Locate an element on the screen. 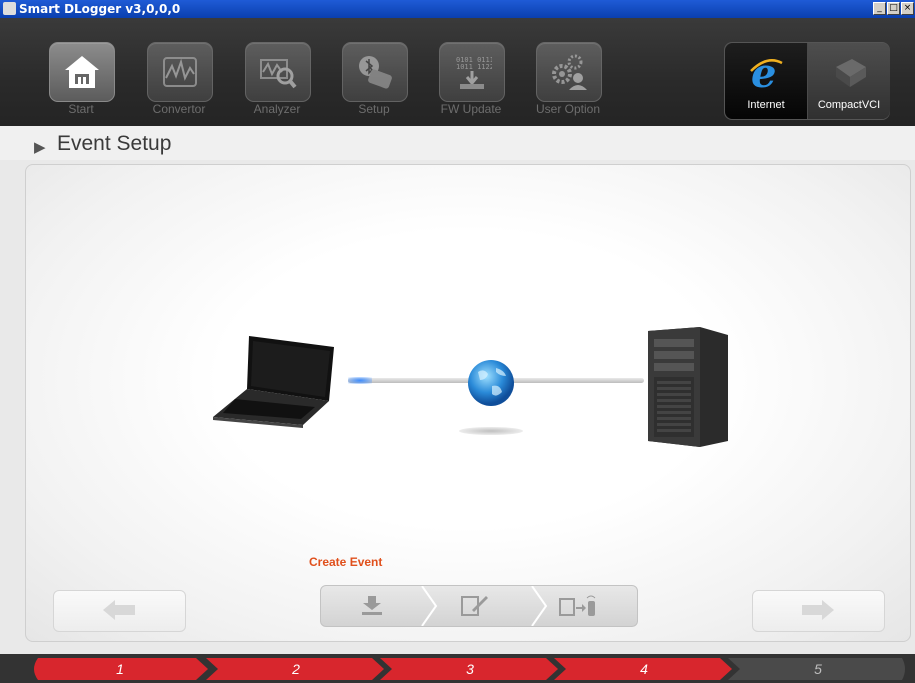 The image size is (915, 683). start-label: Start is located at coordinates (81, 109).